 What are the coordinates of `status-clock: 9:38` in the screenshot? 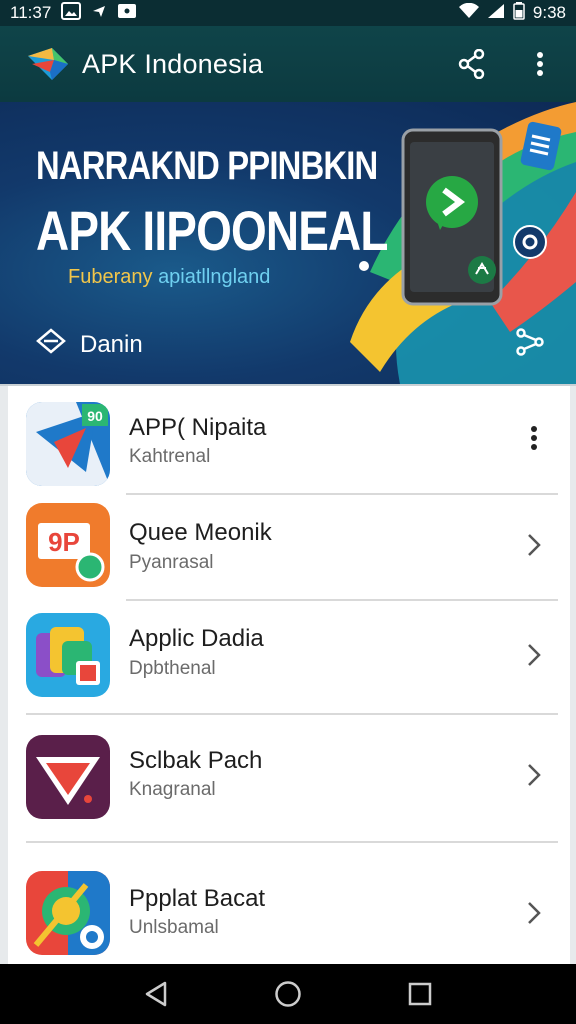 It's located at (549, 12).